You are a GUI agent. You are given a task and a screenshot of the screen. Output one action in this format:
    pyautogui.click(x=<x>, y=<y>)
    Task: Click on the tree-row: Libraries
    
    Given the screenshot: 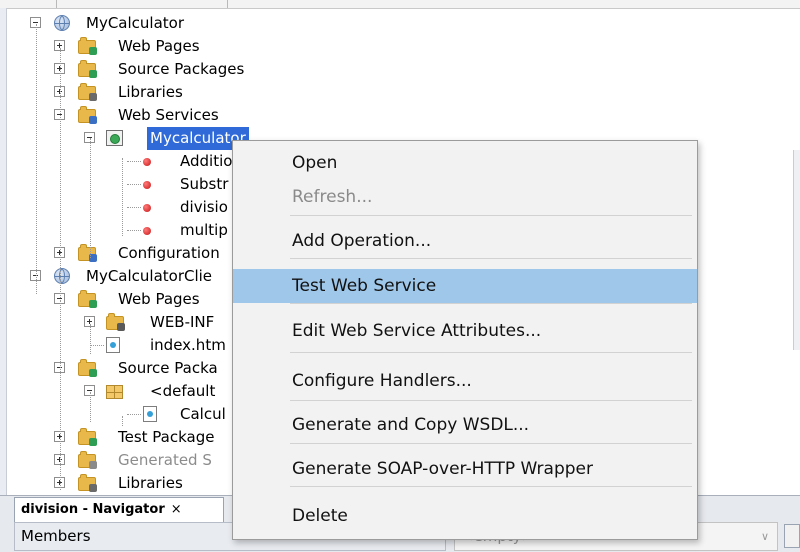 What is the action you would take?
    pyautogui.click(x=400, y=92)
    